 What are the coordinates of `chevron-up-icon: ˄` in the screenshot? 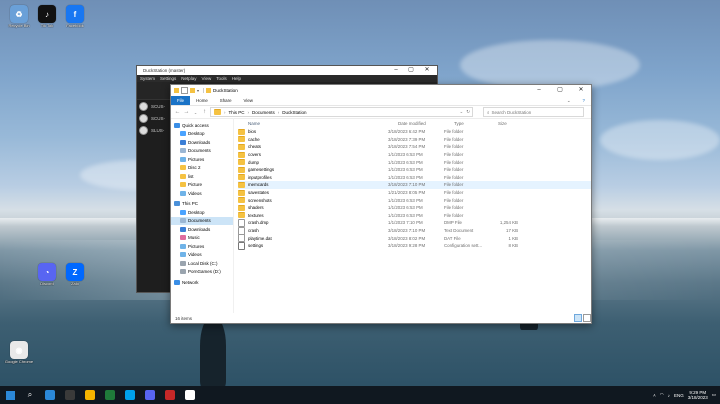 It's located at (654, 395).